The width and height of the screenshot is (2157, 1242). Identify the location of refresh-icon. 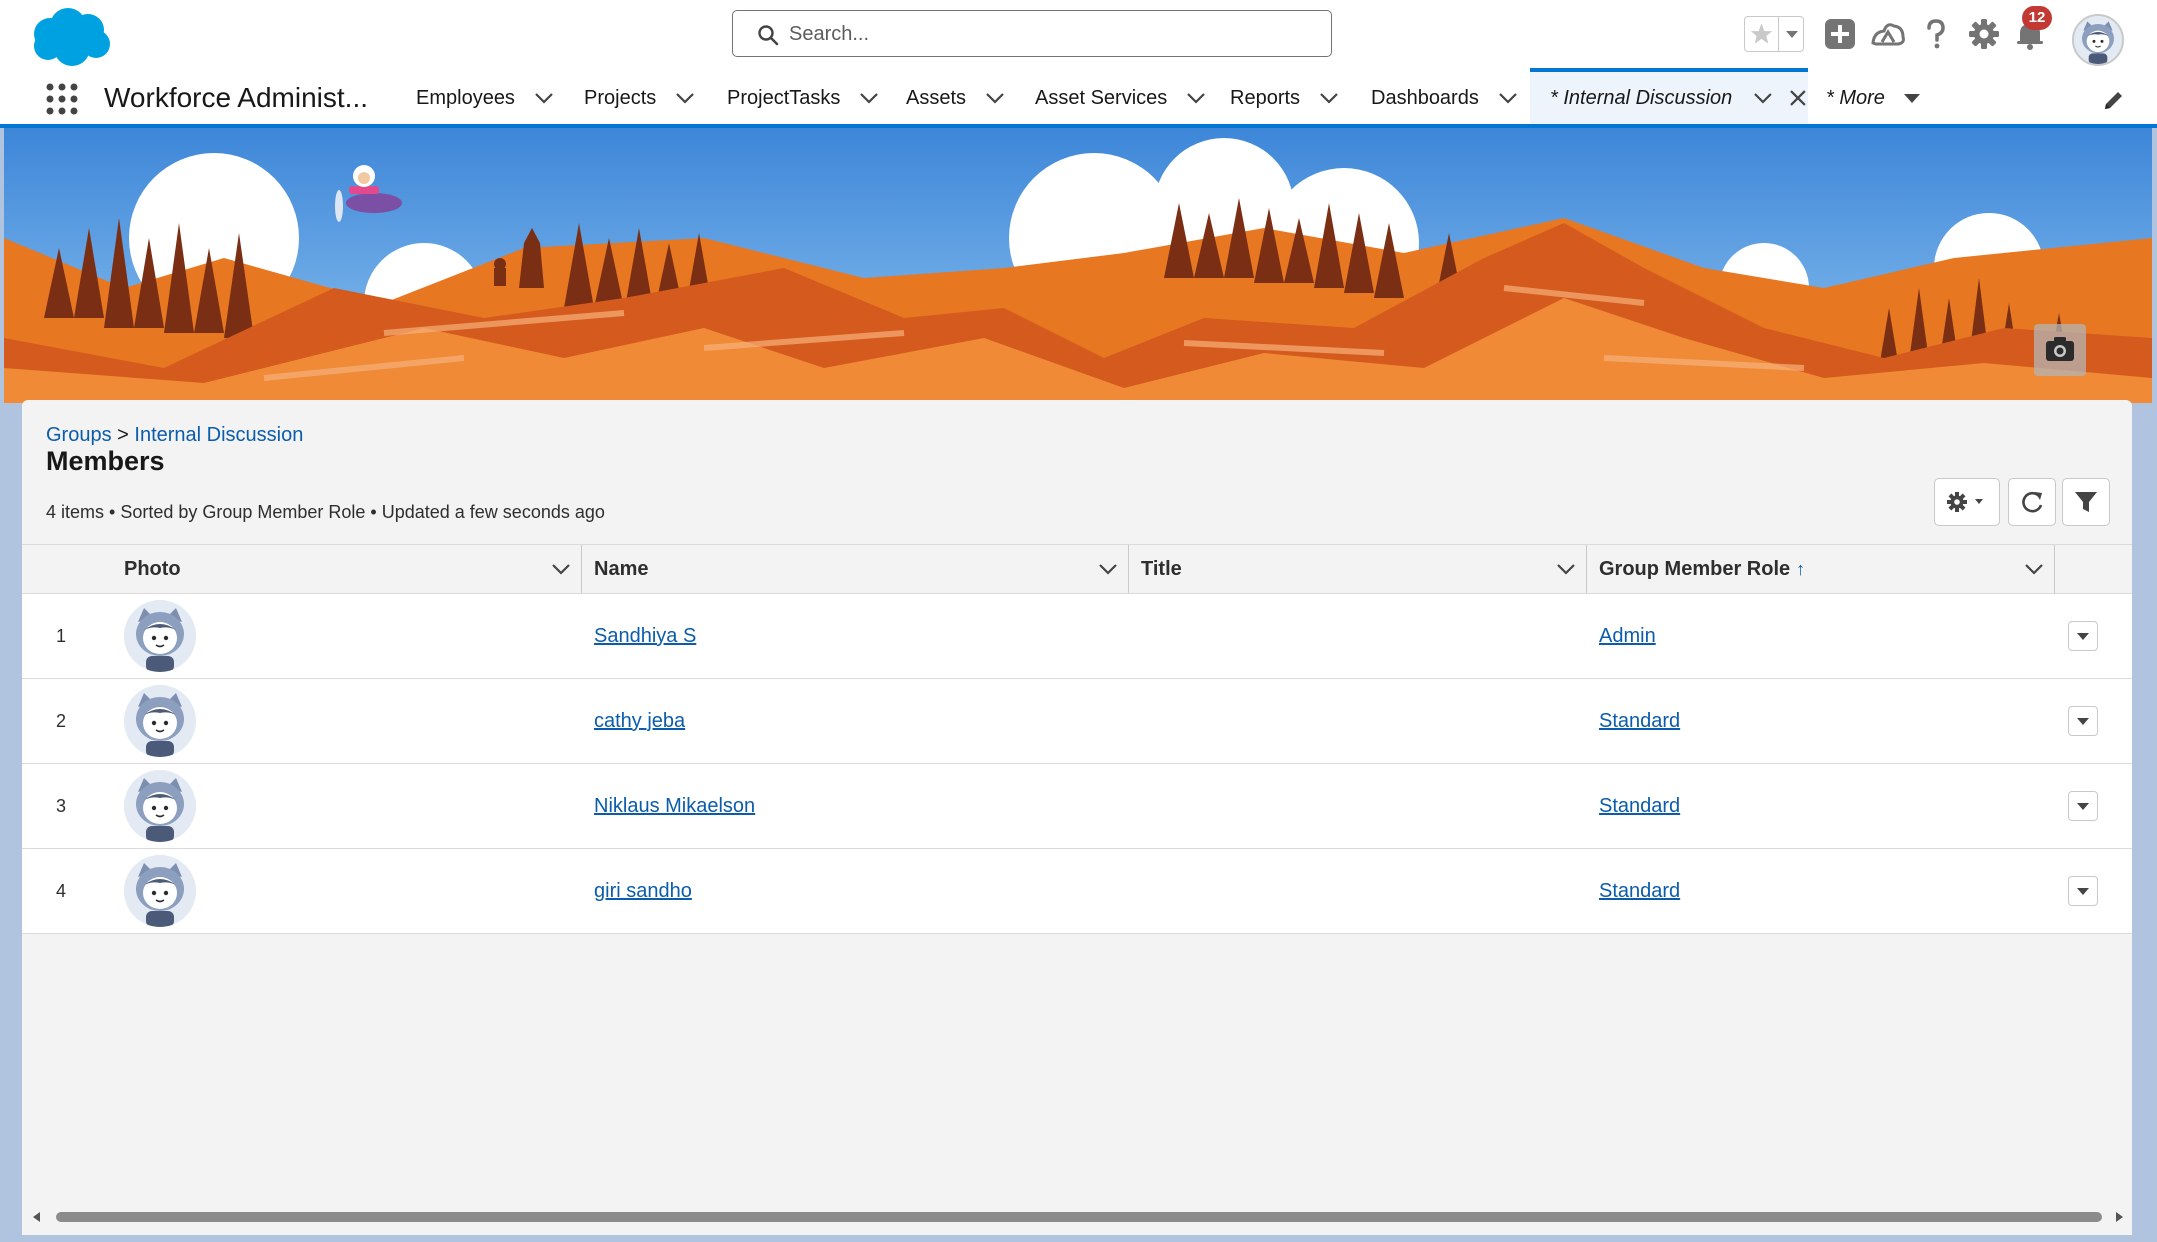
(2032, 502).